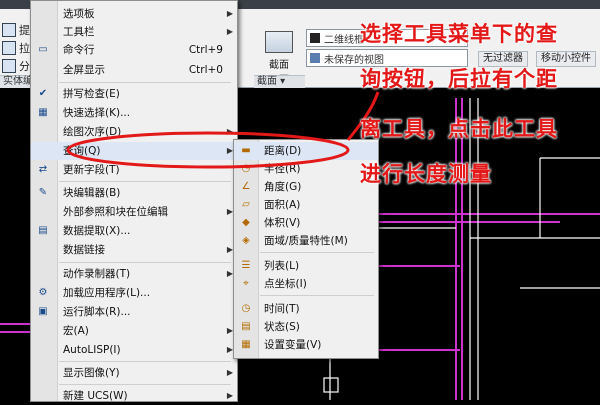 This screenshot has height=405, width=600. Describe the element at coordinates (279, 65) in the screenshot. I see `section-plane-label-1: 截面` at that location.